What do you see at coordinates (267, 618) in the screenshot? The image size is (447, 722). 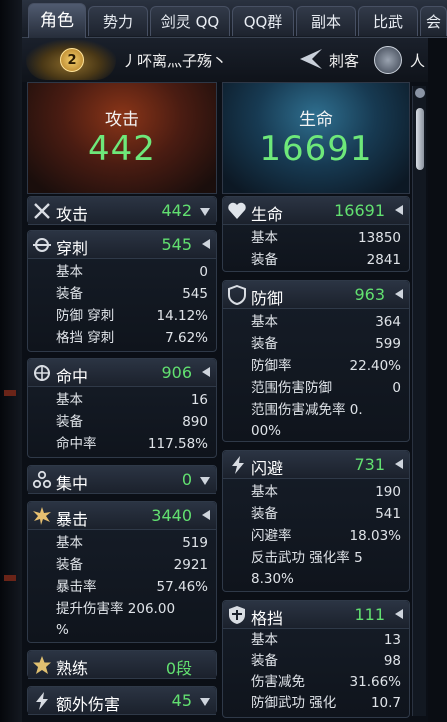 I see `block-label: 格挡` at bounding box center [267, 618].